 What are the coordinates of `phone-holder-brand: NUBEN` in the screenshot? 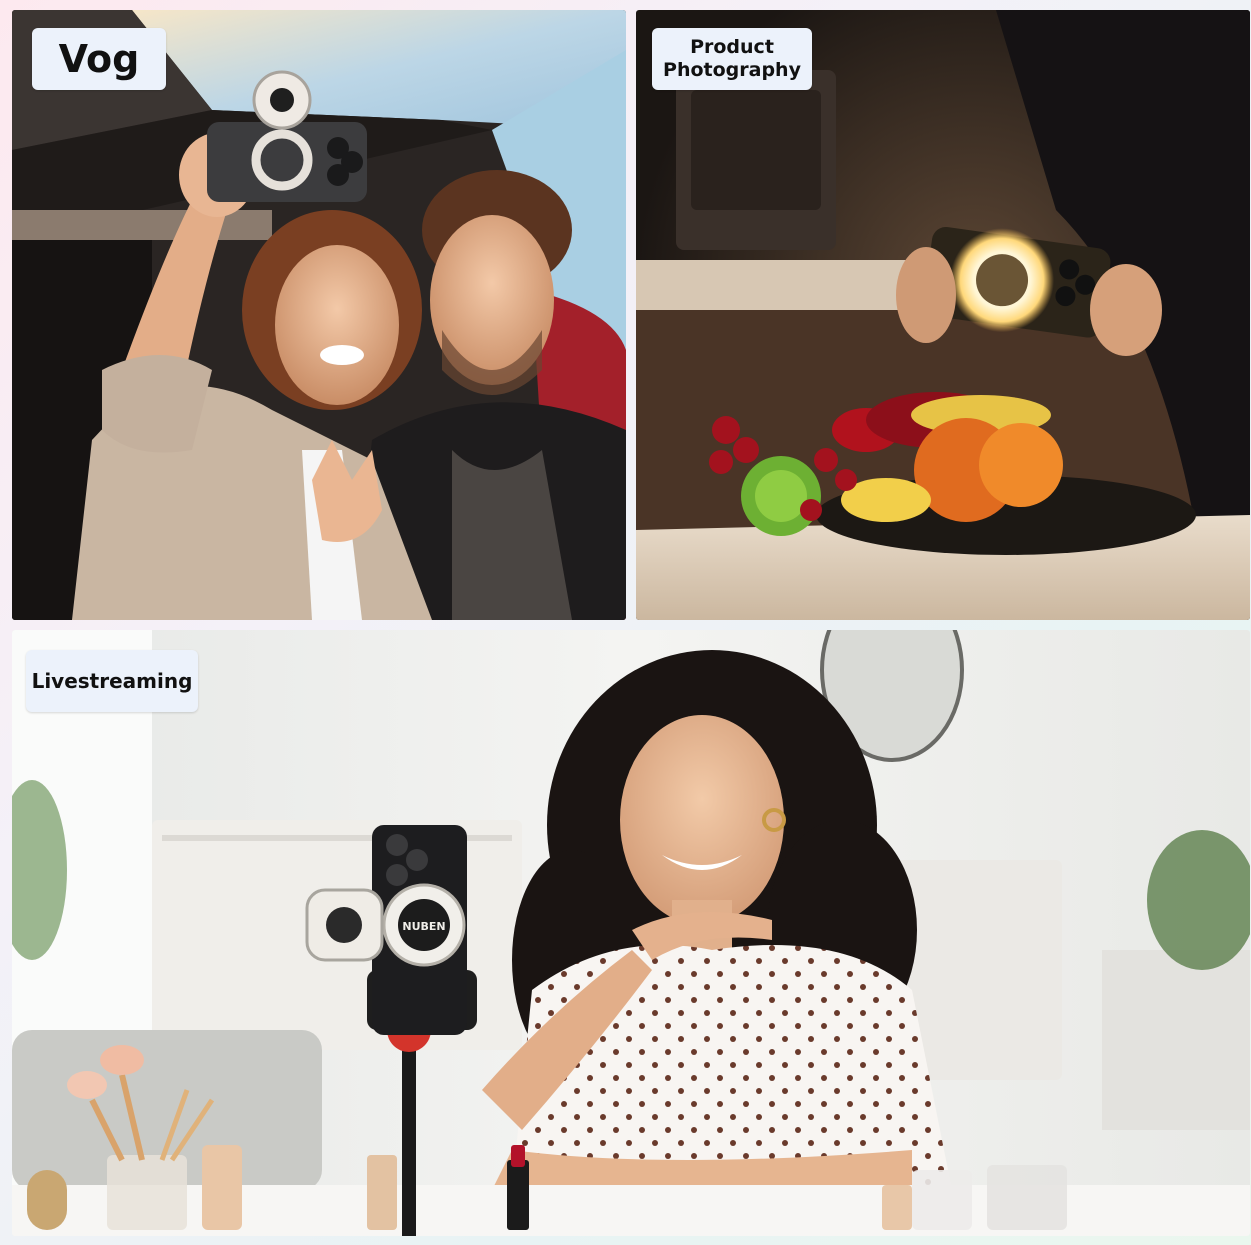 It's located at (423, 926).